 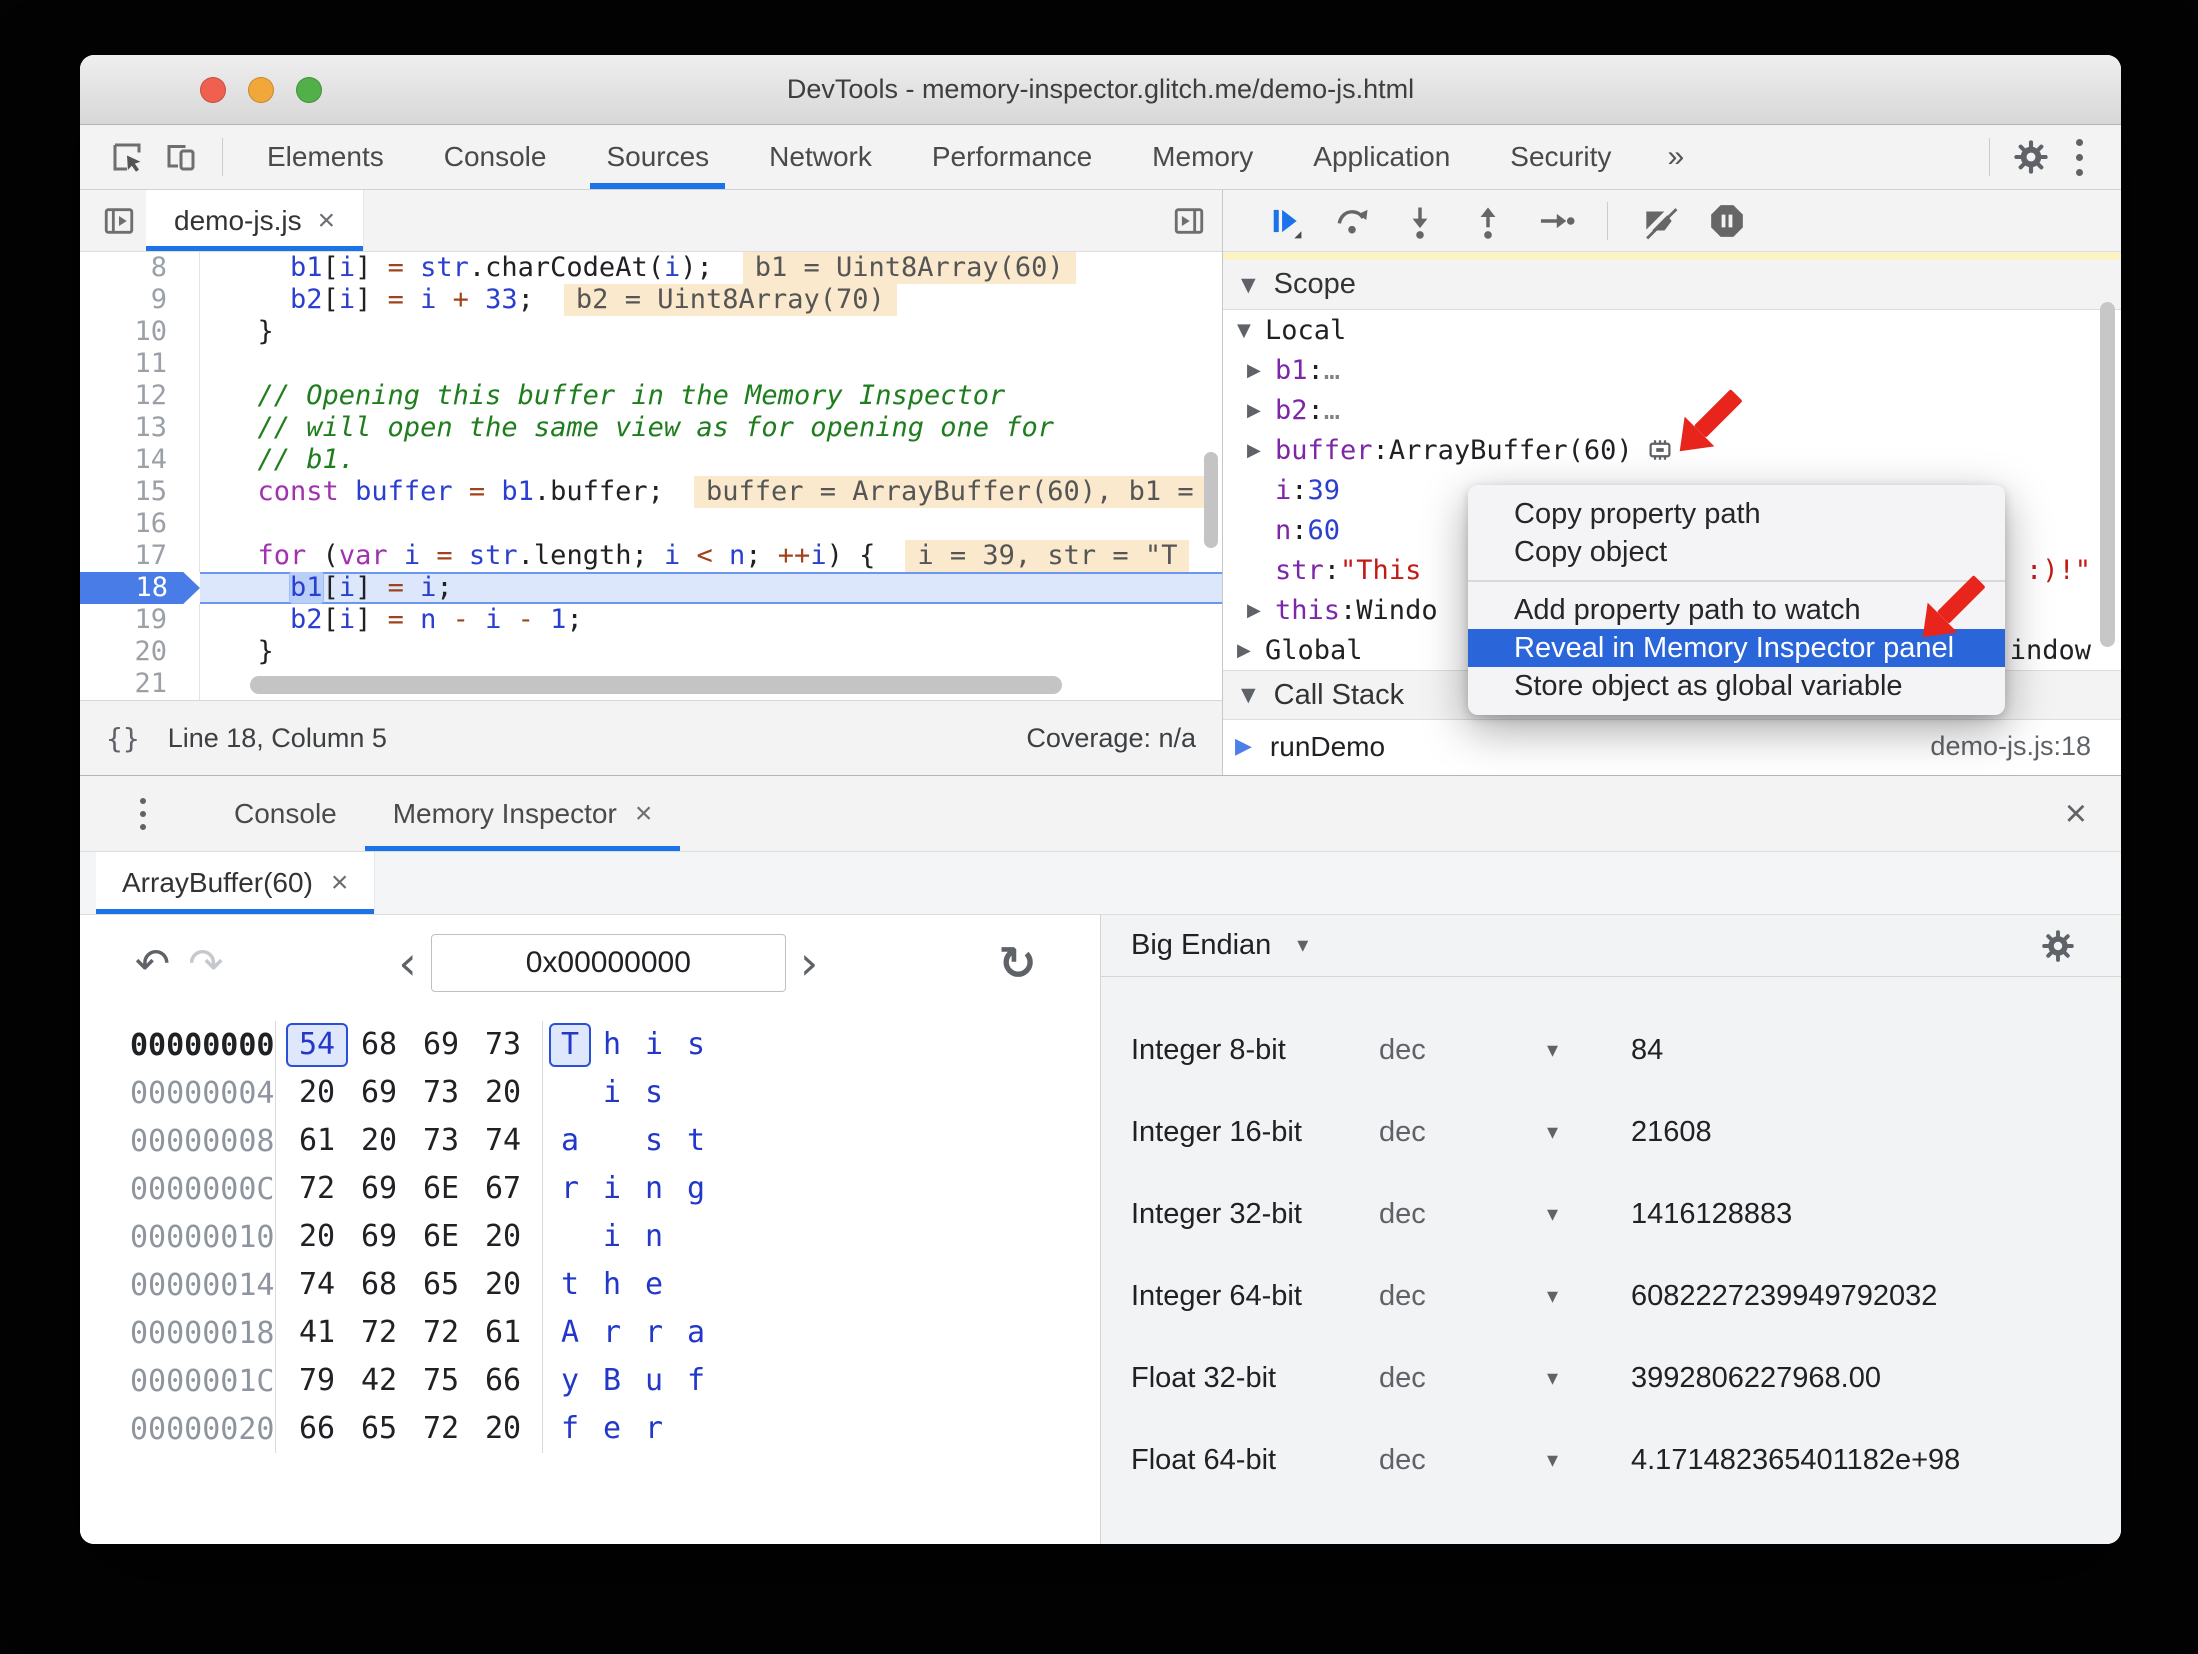 What do you see at coordinates (140, 460) in the screenshot?
I see `line-number: 14` at bounding box center [140, 460].